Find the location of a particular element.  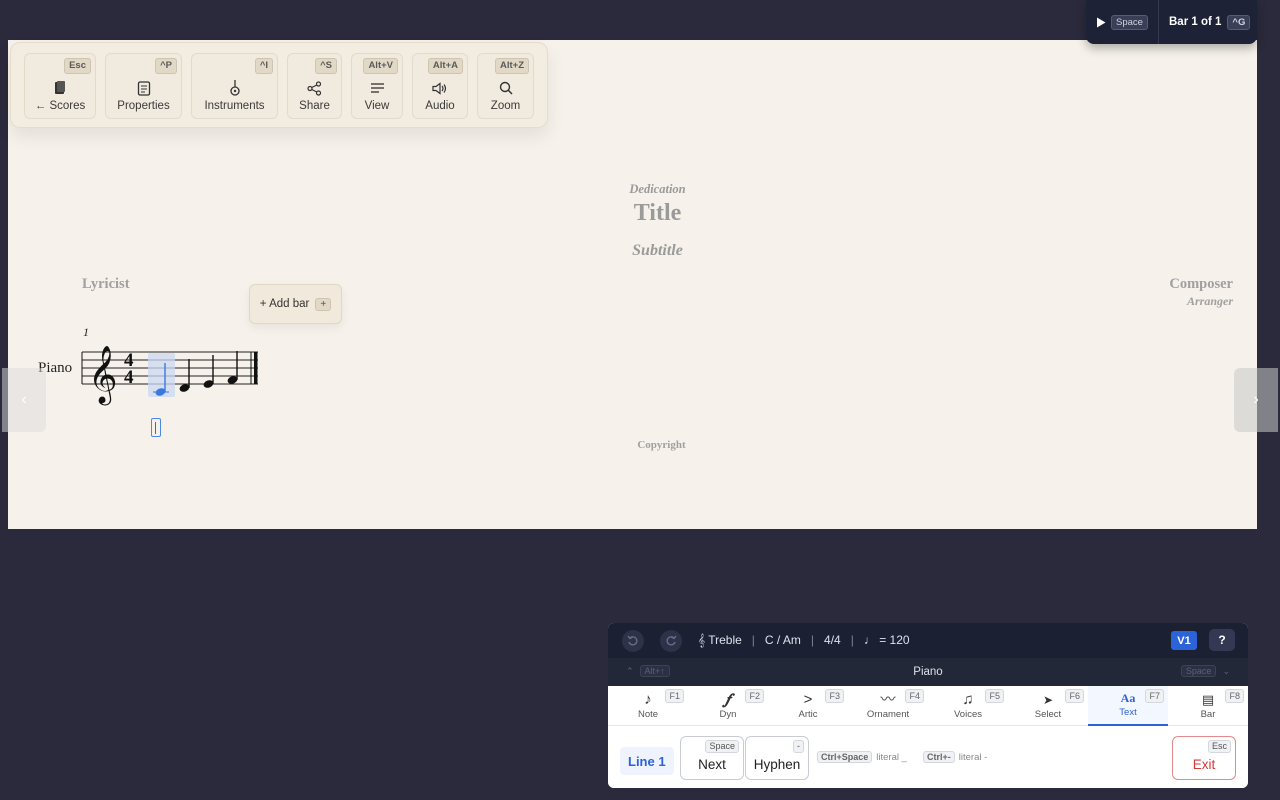

chevron-right-icon: › is located at coordinates (1256, 399).